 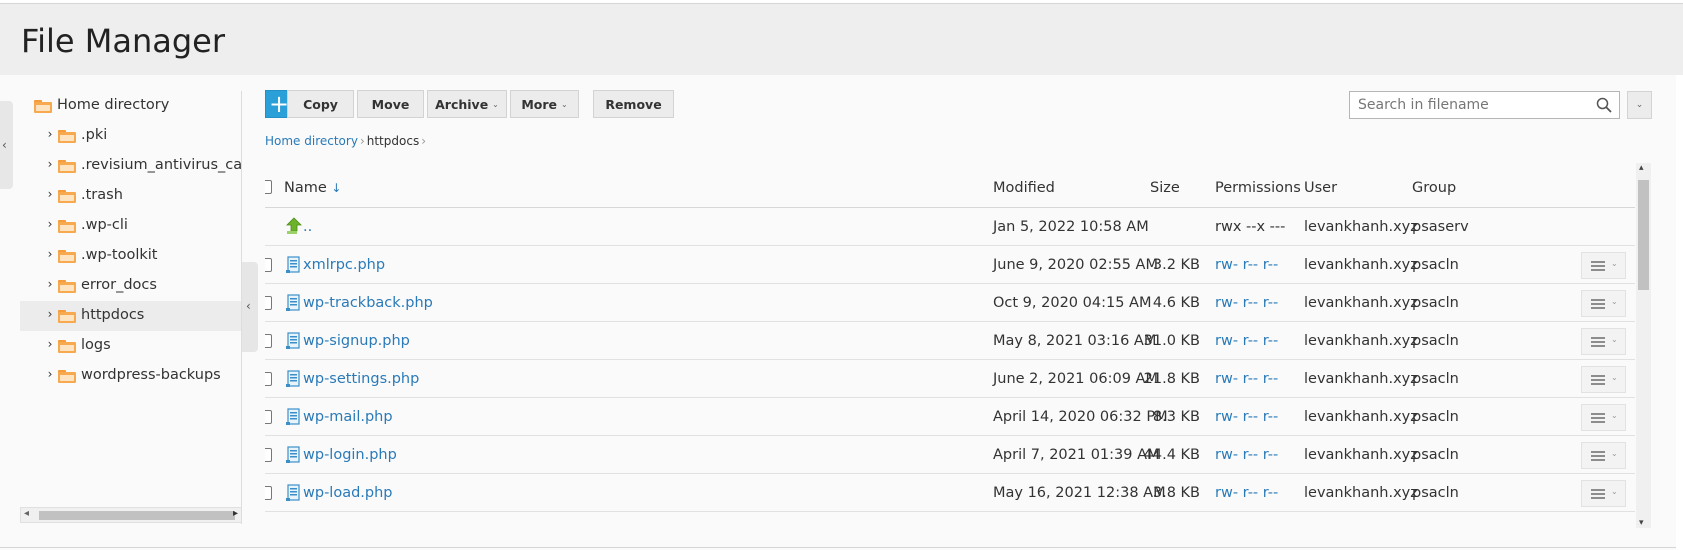 I want to click on php-file-icon, so click(x=293, y=264).